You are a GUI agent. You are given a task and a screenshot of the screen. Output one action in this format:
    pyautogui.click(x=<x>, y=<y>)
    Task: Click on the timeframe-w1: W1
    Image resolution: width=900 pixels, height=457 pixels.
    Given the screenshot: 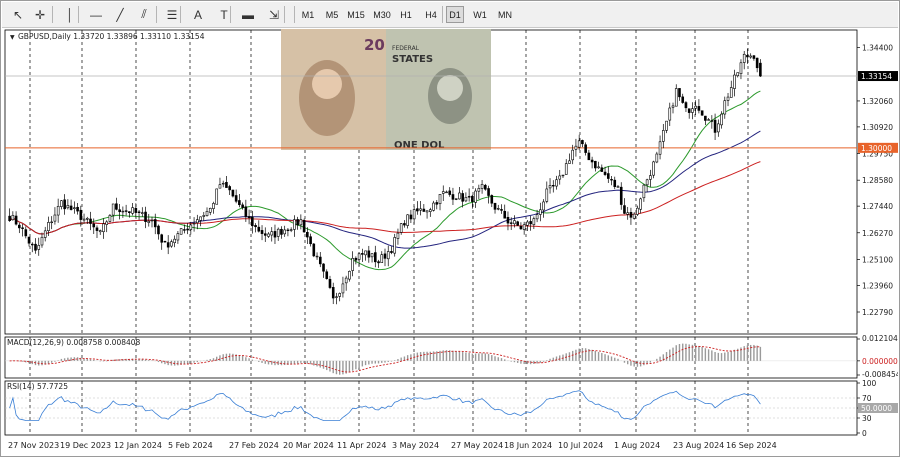 What is the action you would take?
    pyautogui.click(x=480, y=14)
    